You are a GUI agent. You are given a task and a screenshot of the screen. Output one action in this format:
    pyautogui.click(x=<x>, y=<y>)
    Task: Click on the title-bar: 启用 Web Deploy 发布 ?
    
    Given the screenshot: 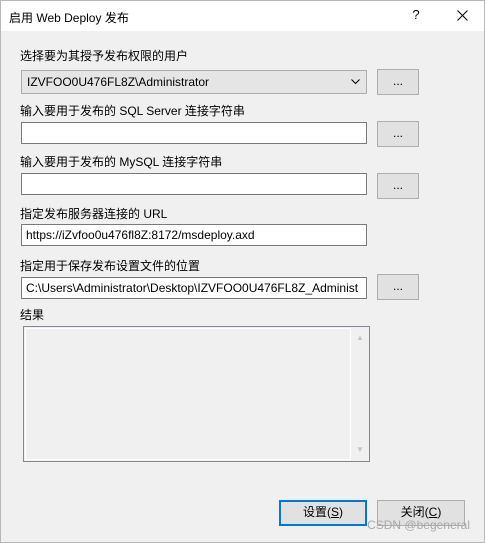 What is the action you would take?
    pyautogui.click(x=242, y=16)
    